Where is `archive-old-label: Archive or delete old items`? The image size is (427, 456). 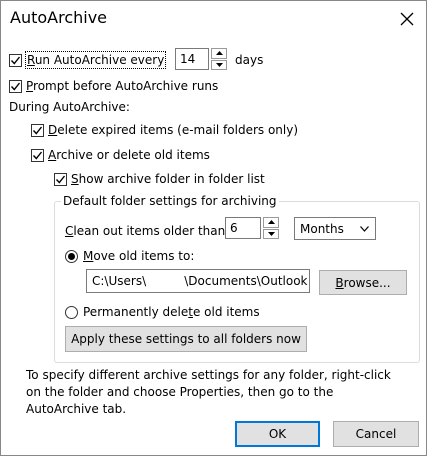
archive-old-label: Archive or delete old items is located at coordinates (129, 155).